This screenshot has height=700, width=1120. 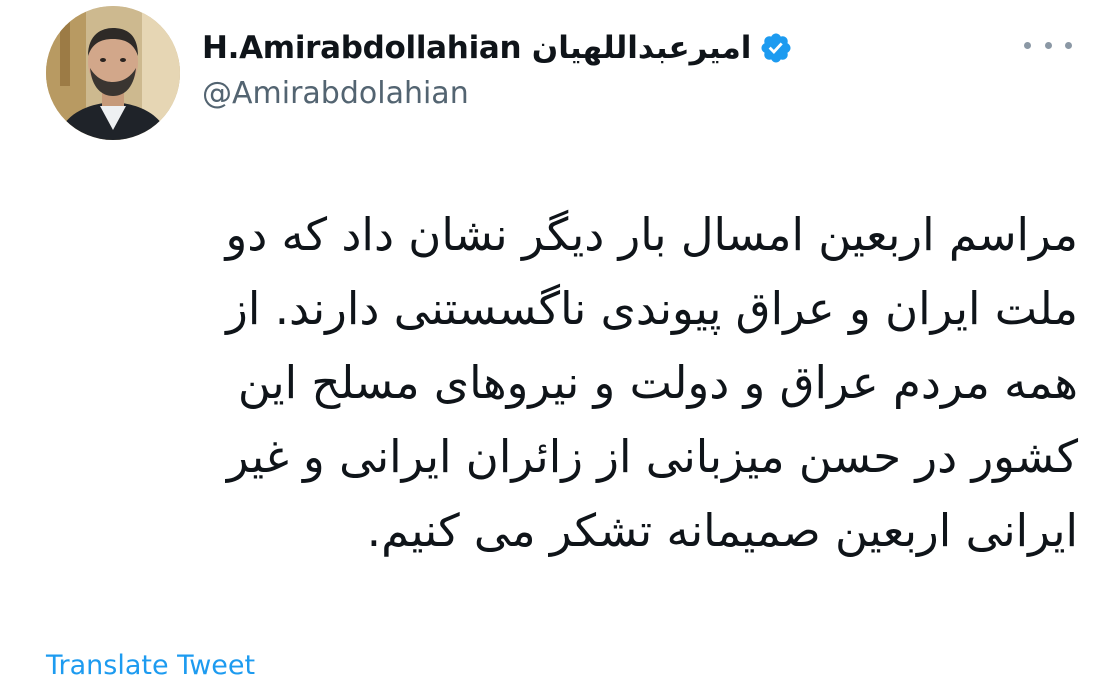 I want to click on tweet-text-line: همه مردم عراق و دولت و نیروهای مسلح این, so click(x=657, y=382).